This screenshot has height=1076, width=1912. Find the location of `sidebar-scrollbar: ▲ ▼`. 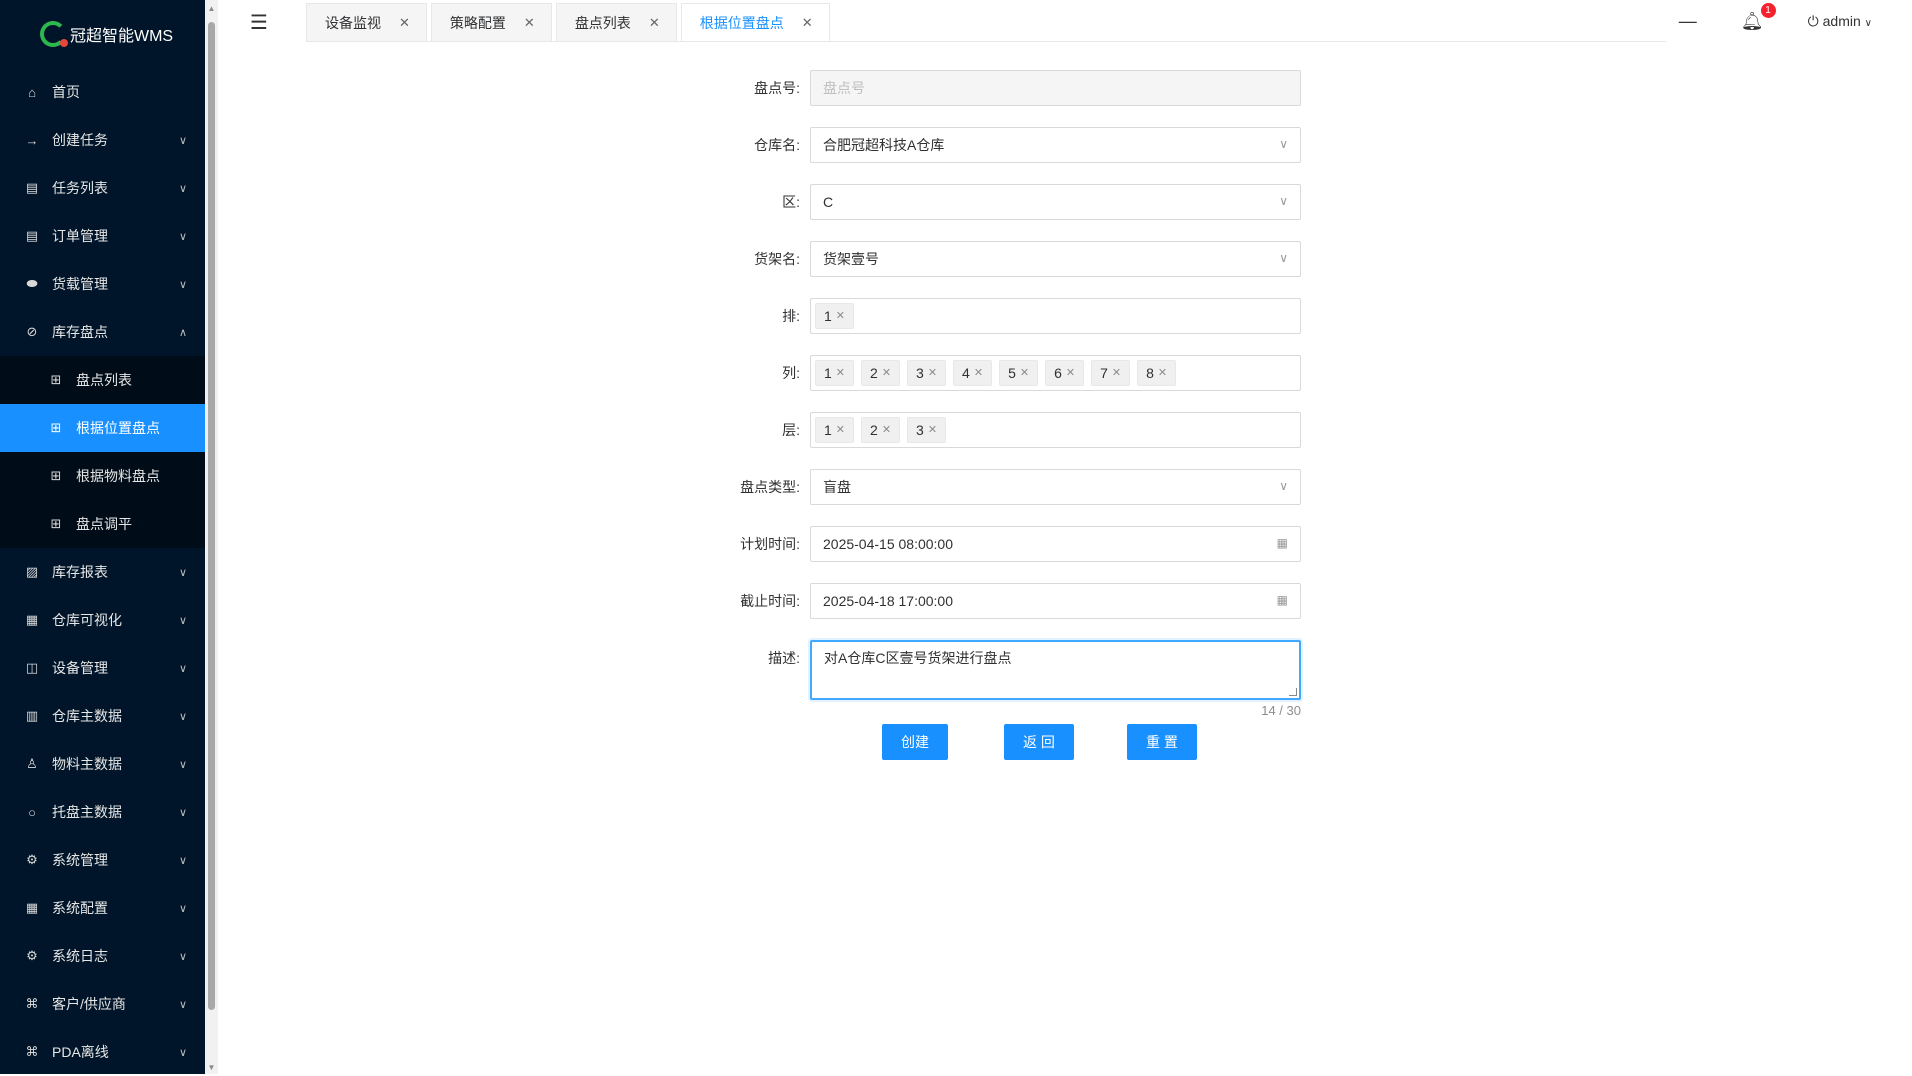

sidebar-scrollbar: ▲ ▼ is located at coordinates (211, 537).